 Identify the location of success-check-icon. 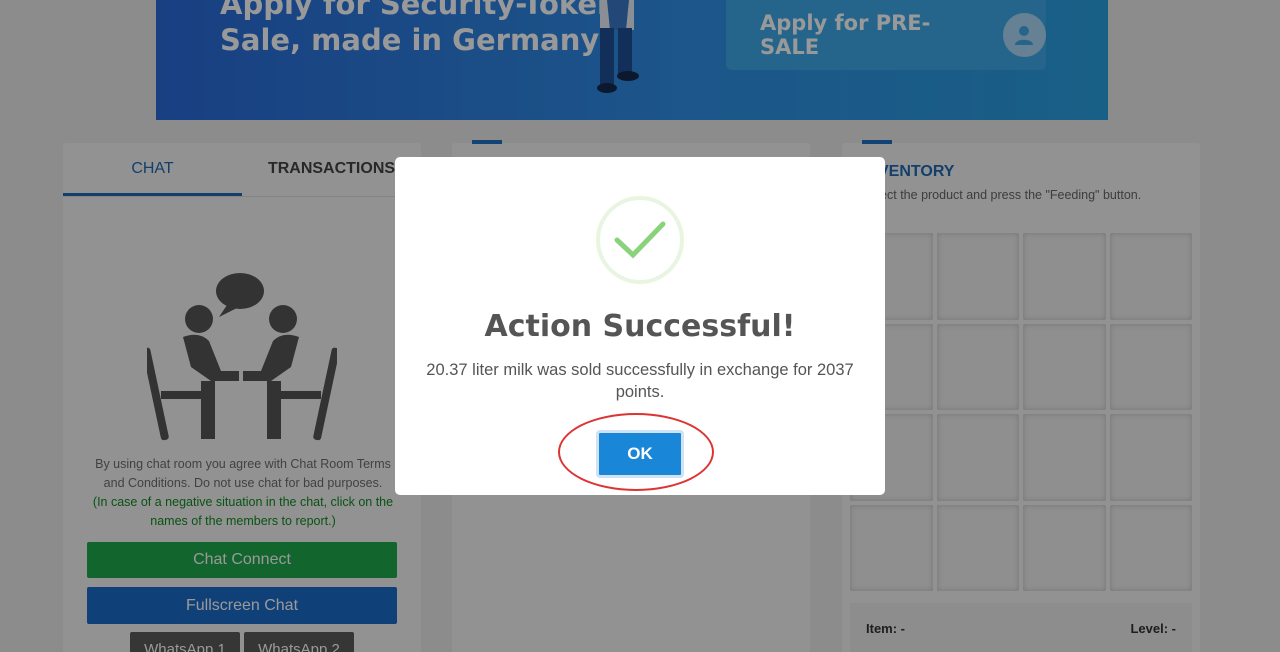
(640, 240).